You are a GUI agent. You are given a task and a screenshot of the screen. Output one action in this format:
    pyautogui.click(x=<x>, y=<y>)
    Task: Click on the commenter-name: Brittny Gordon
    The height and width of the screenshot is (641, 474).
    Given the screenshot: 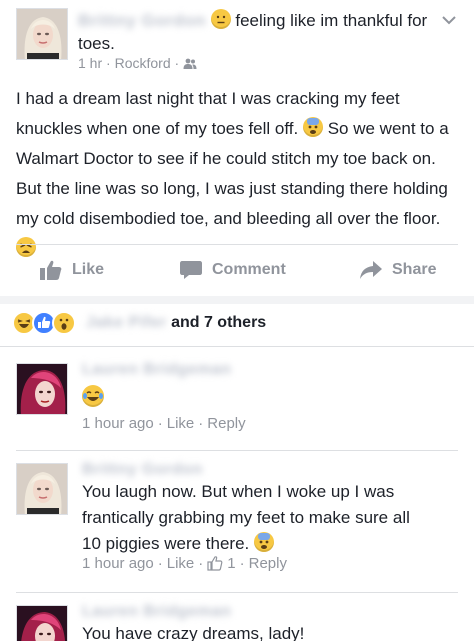 What is the action you would take?
    pyautogui.click(x=142, y=470)
    